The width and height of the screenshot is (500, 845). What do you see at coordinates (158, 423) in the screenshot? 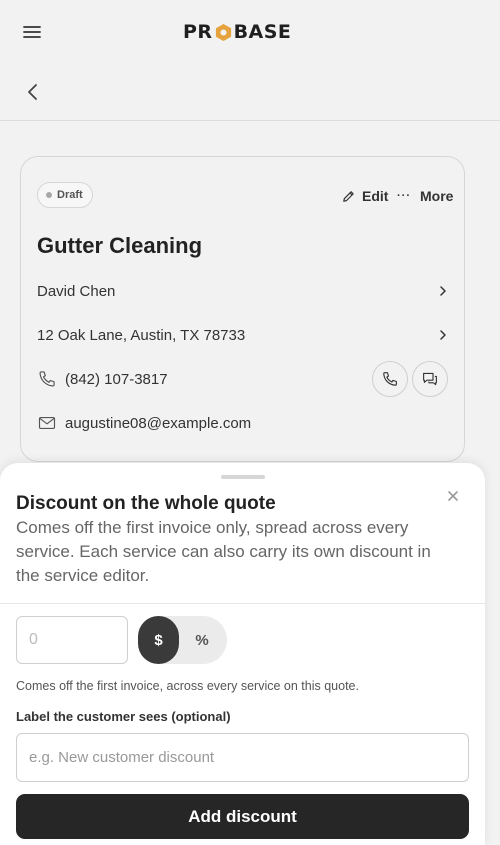
I see `customer-email: augustine08@example.com` at bounding box center [158, 423].